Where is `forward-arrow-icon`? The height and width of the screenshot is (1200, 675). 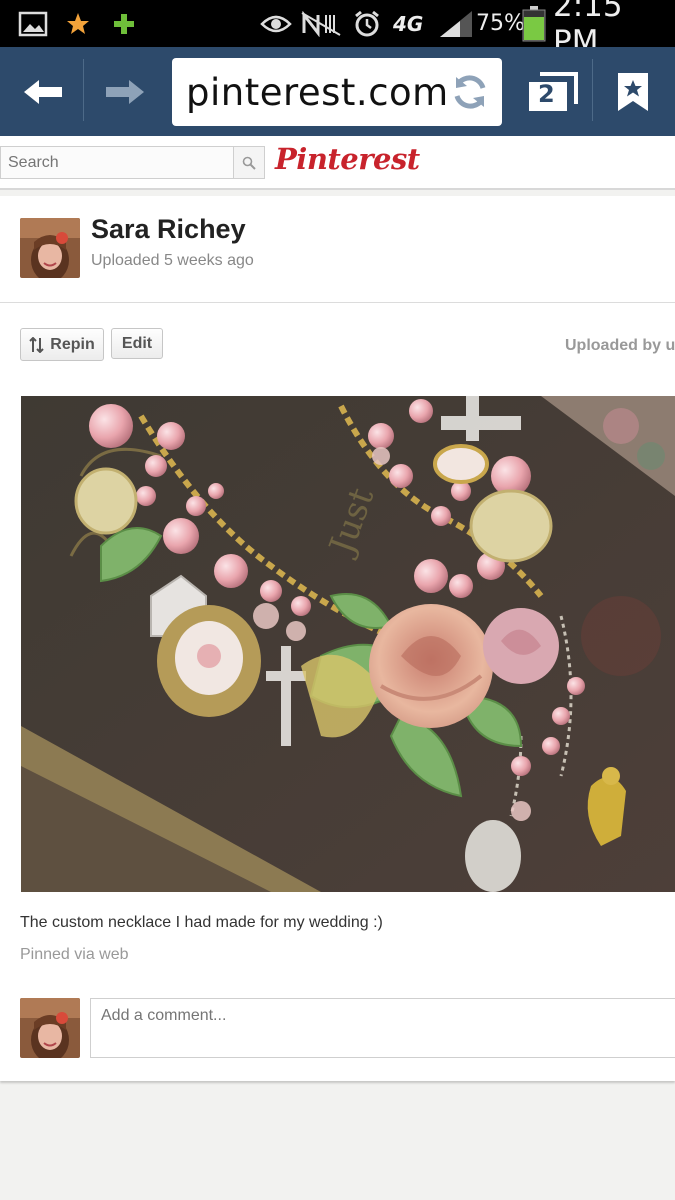
forward-arrow-icon is located at coordinates (125, 92).